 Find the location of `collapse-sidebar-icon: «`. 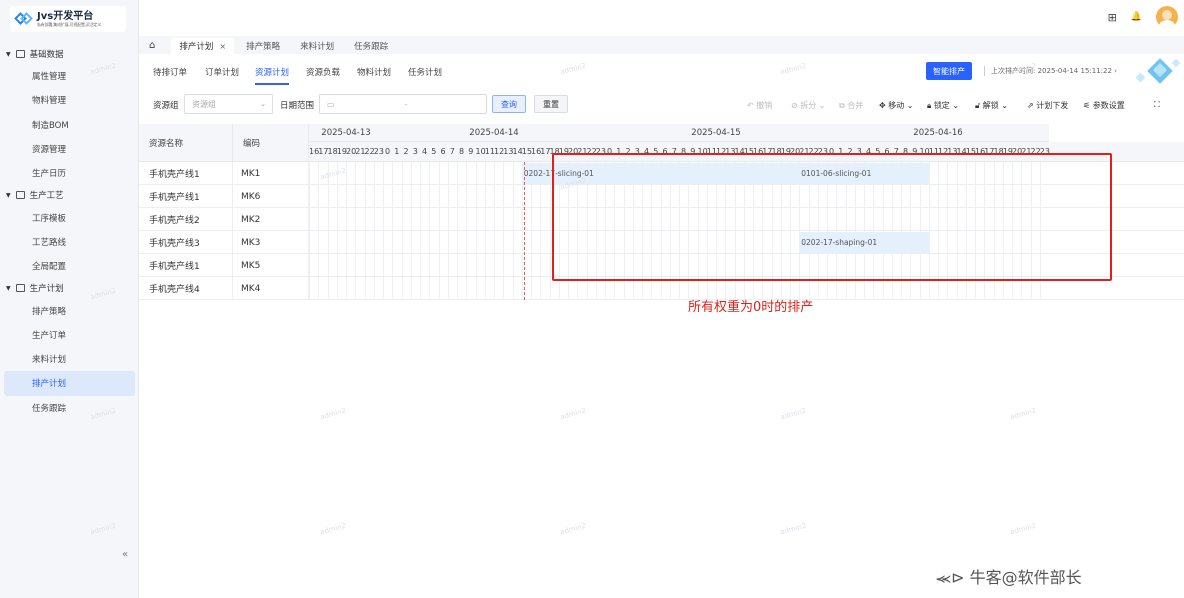

collapse-sidebar-icon: « is located at coordinates (125, 554).